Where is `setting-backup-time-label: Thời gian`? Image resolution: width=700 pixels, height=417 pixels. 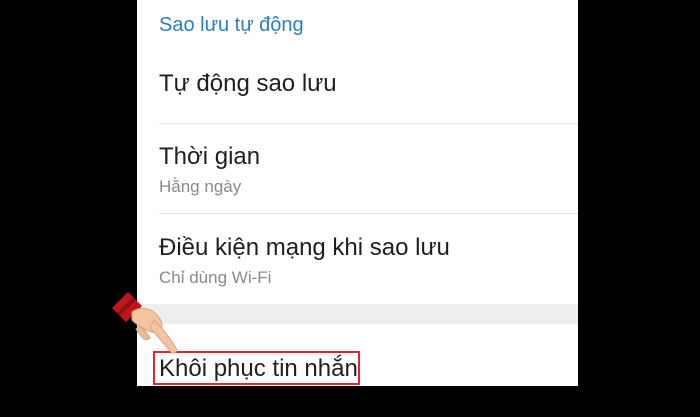 setting-backup-time-label: Thời gian is located at coordinates (210, 156).